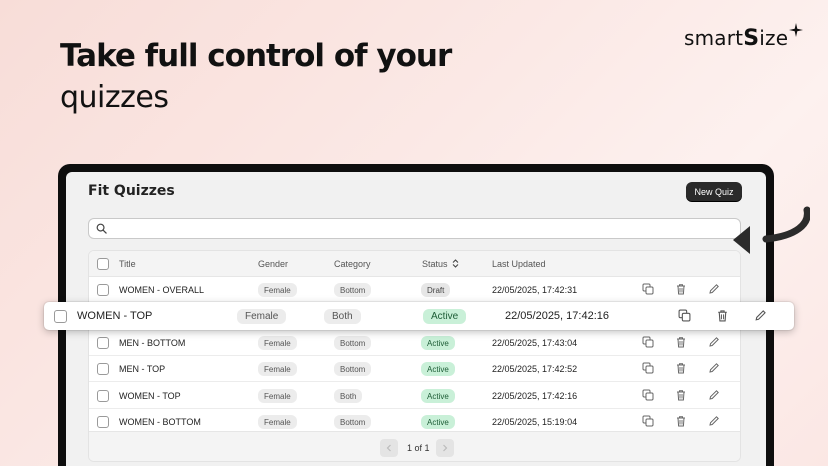 This screenshot has width=828, height=466. I want to click on brand-logo: smart Size, so click(744, 37).